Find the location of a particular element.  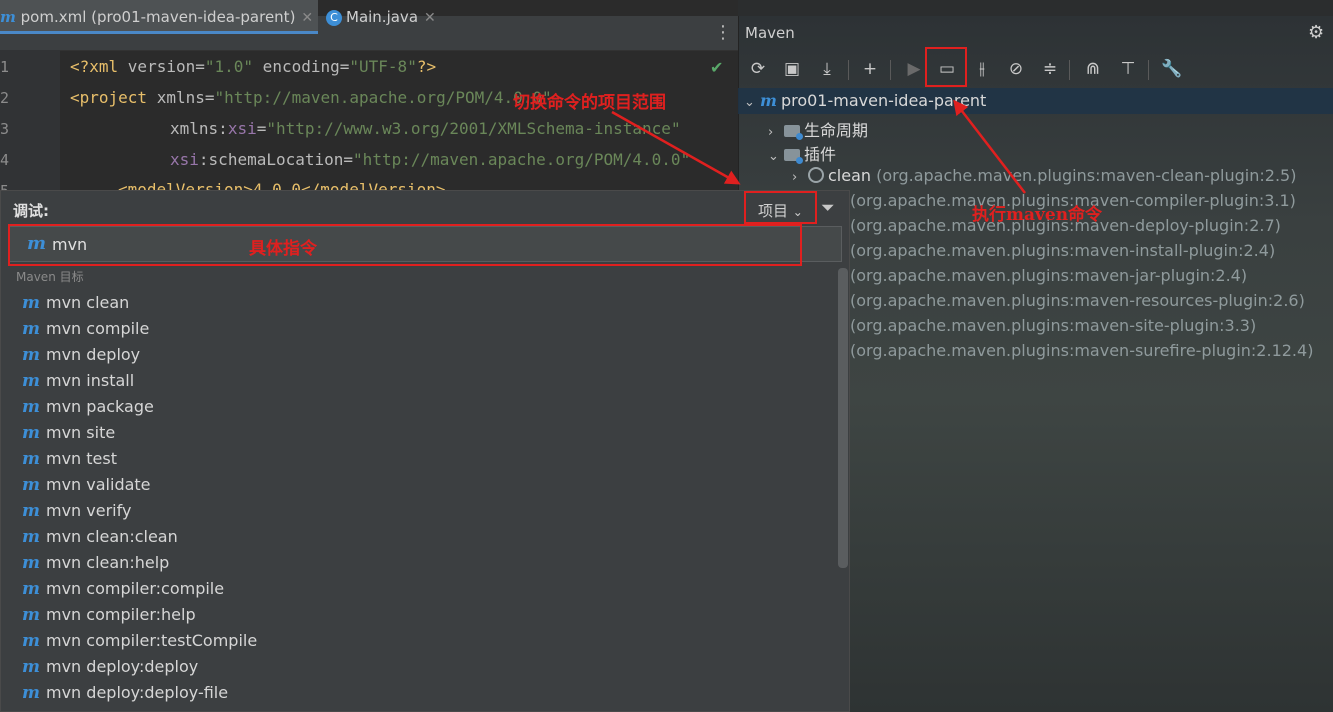

maven-goal-item: m mvn clean is located at coordinates (424, 303).